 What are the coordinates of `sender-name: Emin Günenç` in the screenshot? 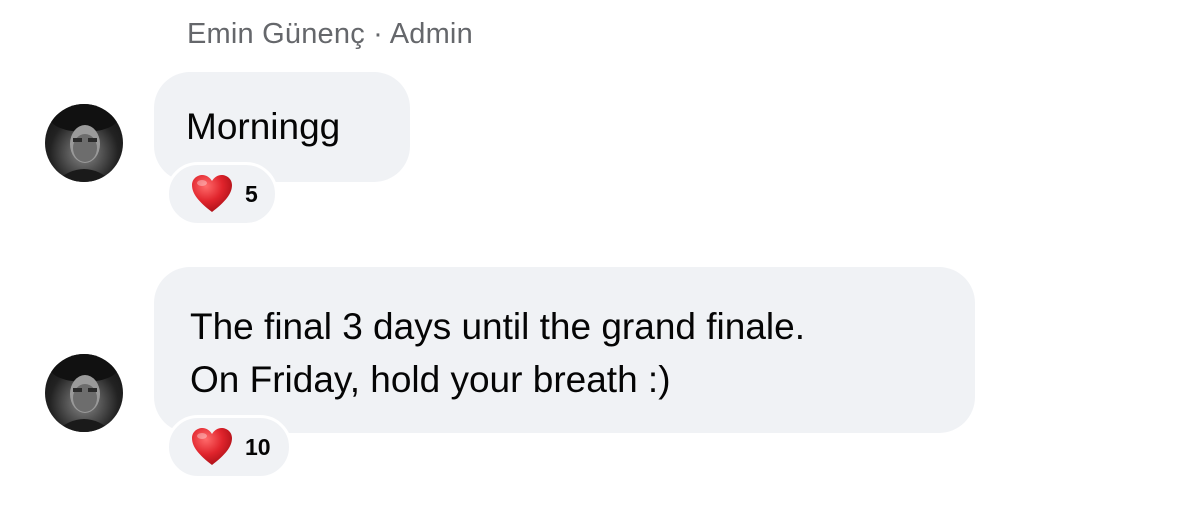 It's located at (276, 34).